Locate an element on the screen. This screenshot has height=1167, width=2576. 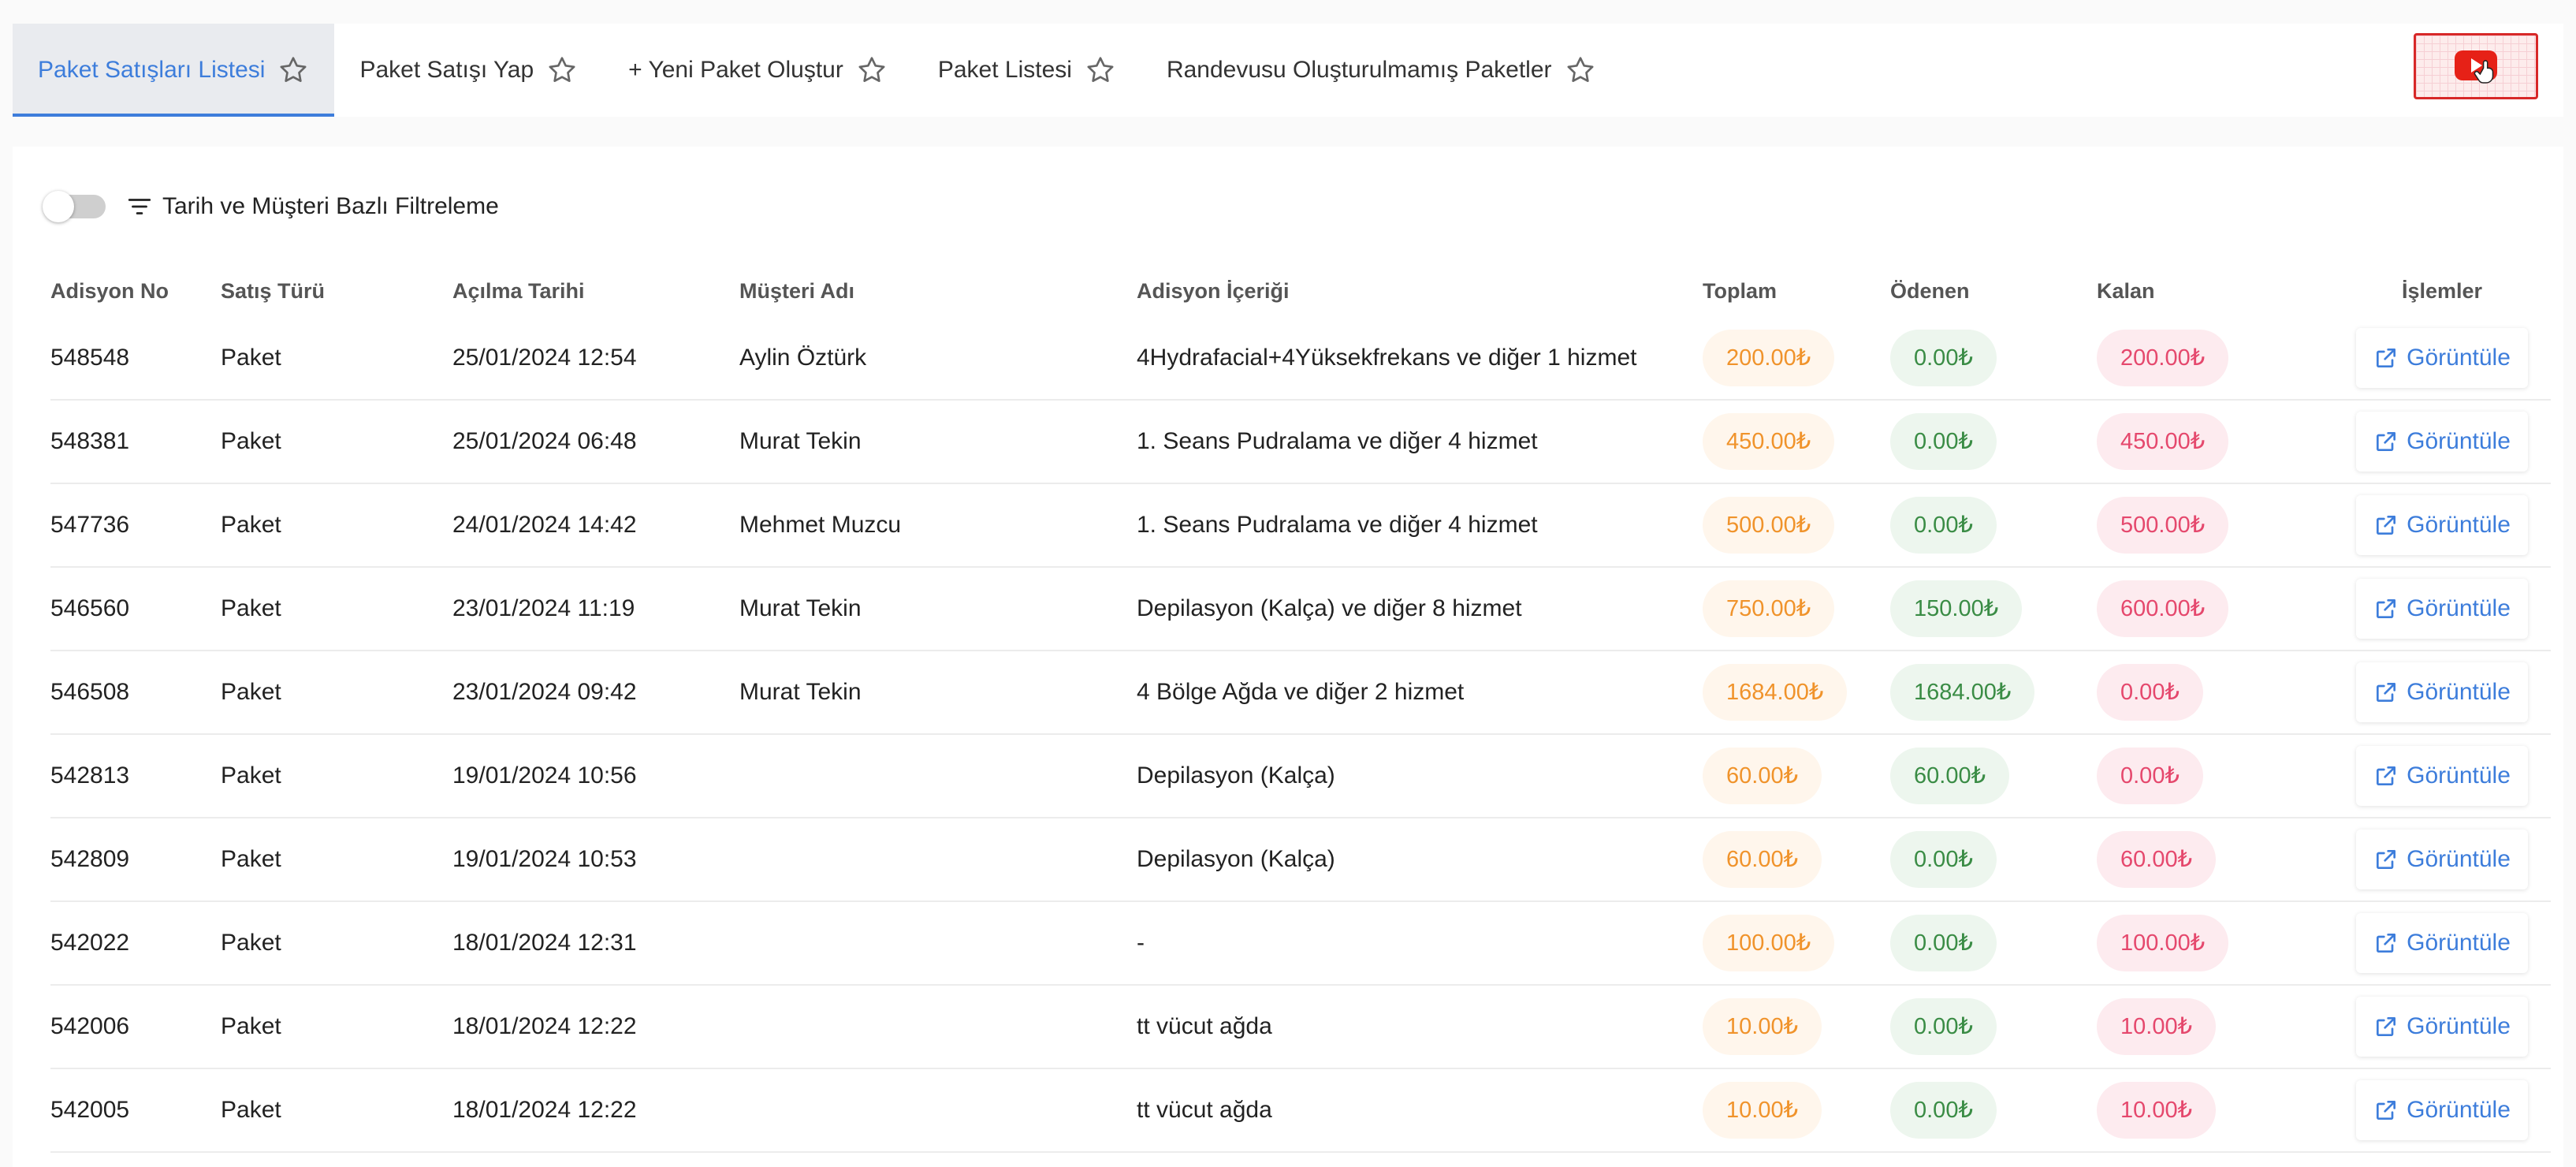
tab-yeni-paket-olustur: + Yeni Paket Oluştur is located at coordinates (758, 70).